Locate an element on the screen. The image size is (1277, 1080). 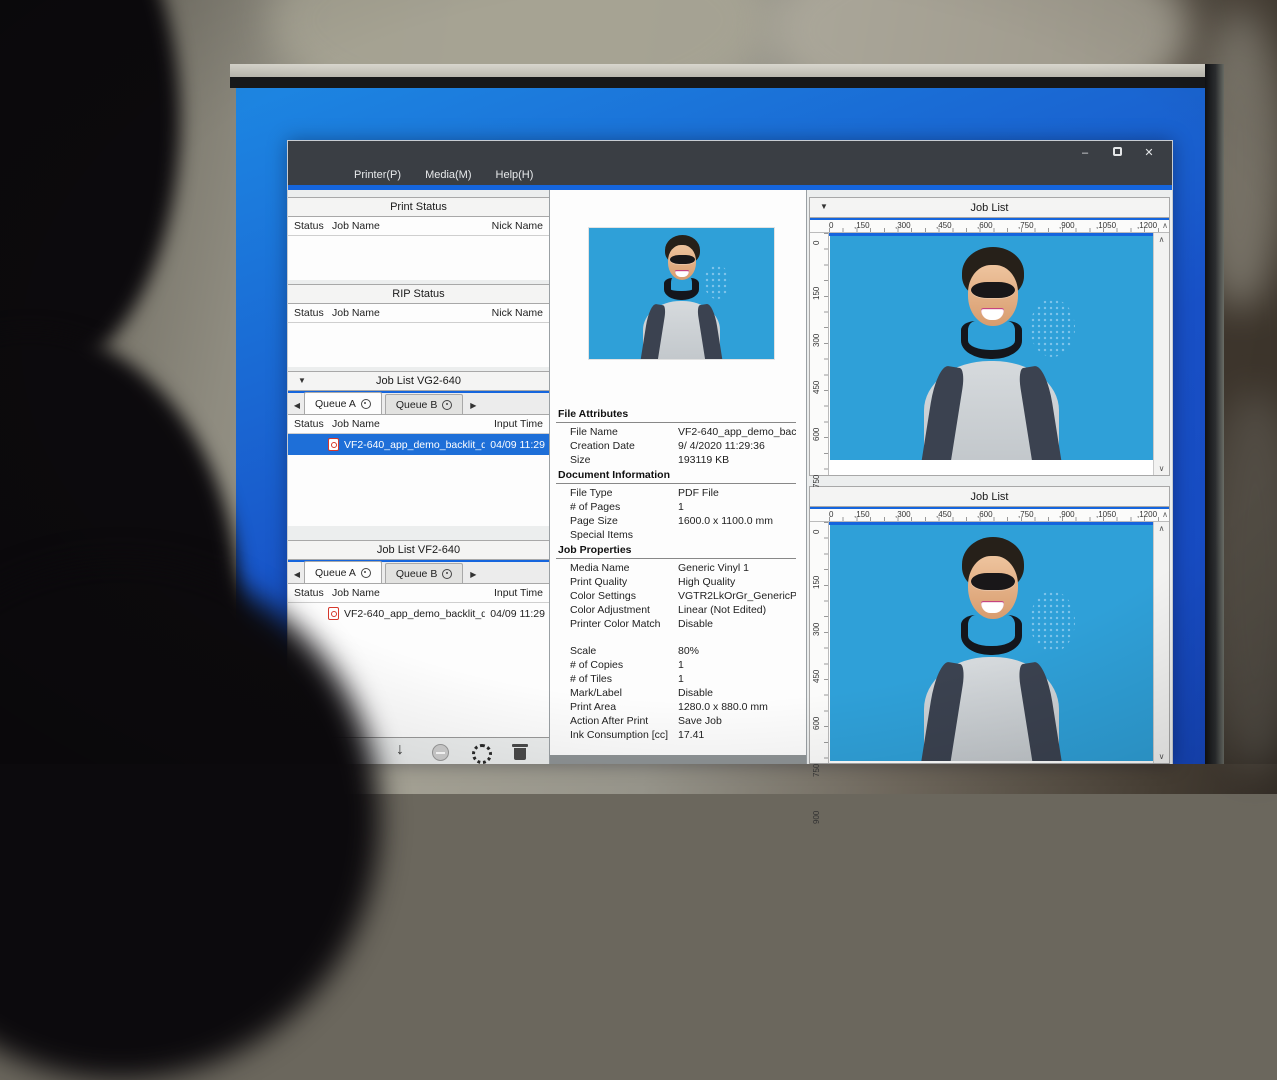
sunglasses is located at coordinates (993, 581).